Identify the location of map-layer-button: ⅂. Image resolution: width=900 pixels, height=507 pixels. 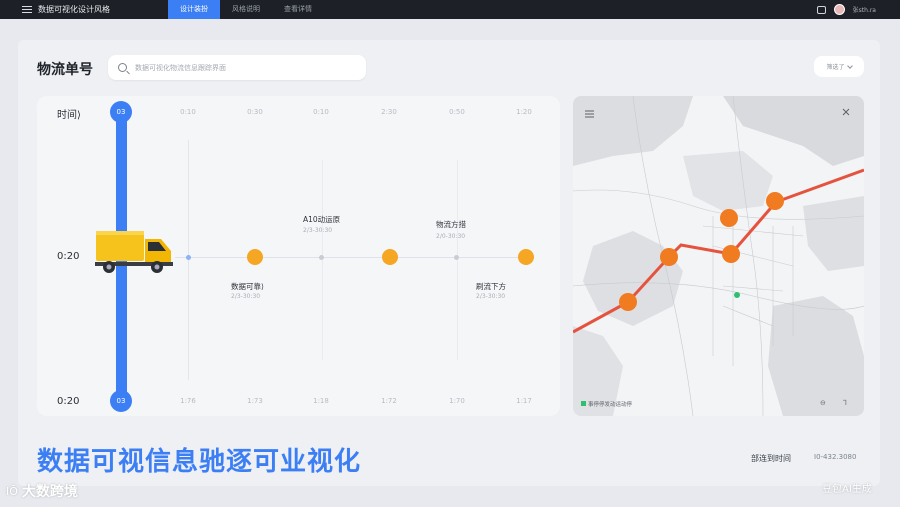
(845, 403).